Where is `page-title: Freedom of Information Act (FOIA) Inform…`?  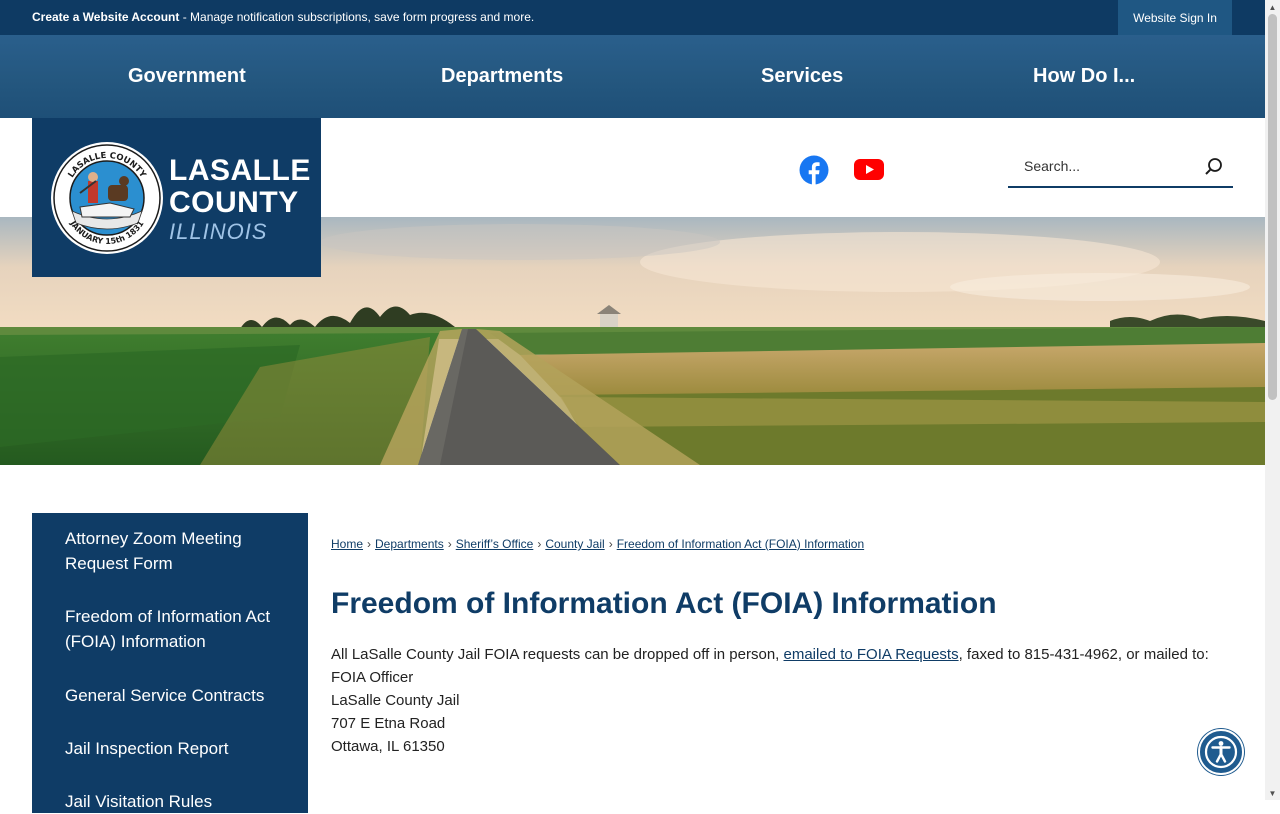 page-title: Freedom of Information Act (FOIA) Inform… is located at coordinates (664, 603).